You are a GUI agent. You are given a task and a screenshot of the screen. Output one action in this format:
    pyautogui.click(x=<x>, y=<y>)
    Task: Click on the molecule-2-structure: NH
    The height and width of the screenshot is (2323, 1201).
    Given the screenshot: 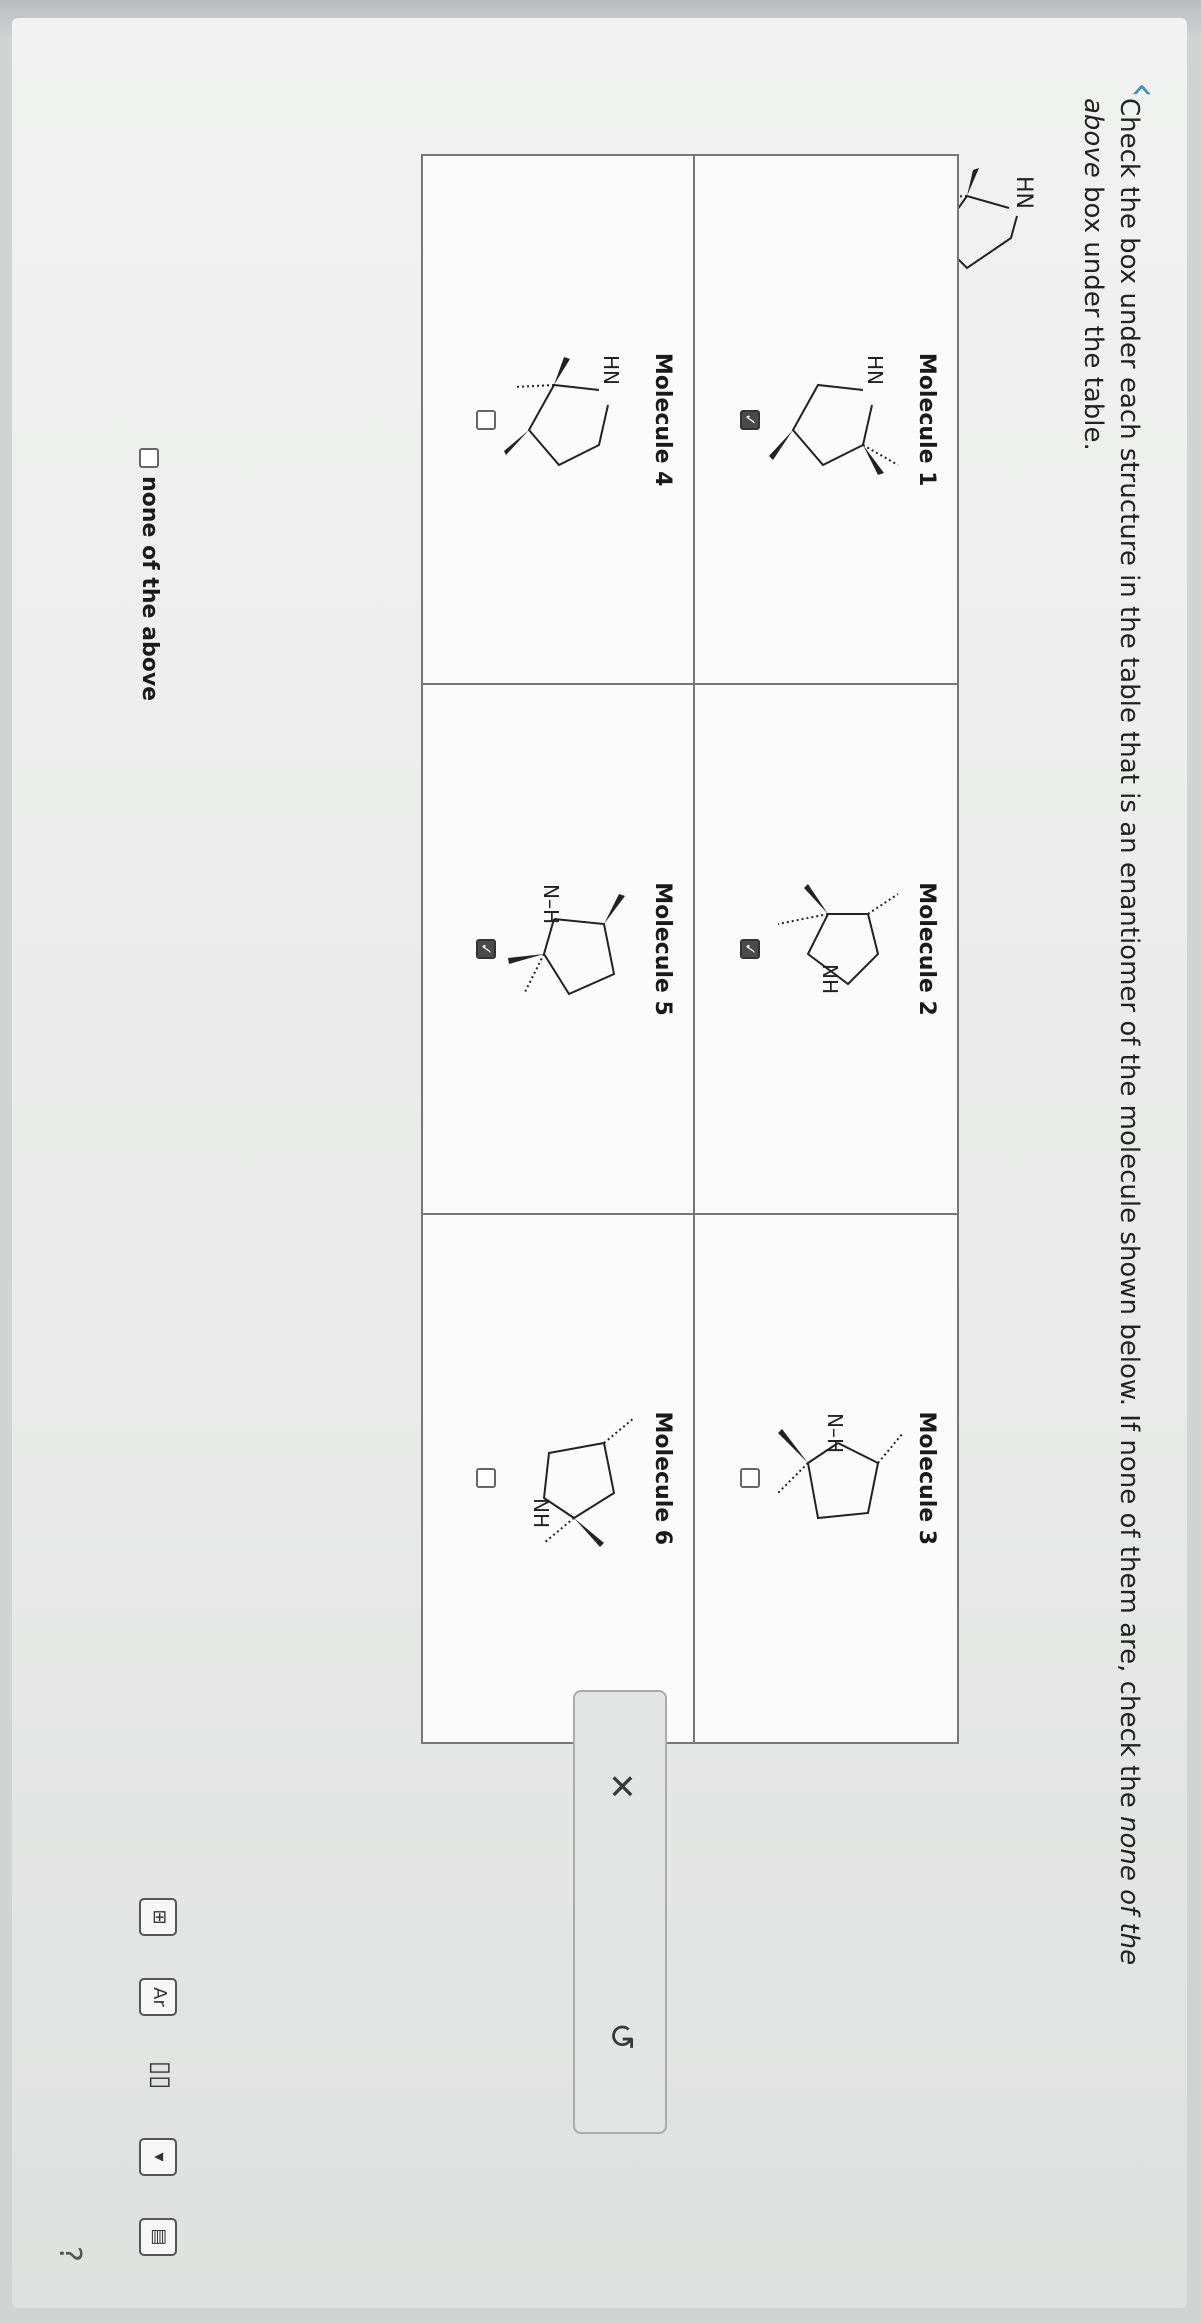 What is the action you would take?
    pyautogui.click(x=838, y=938)
    